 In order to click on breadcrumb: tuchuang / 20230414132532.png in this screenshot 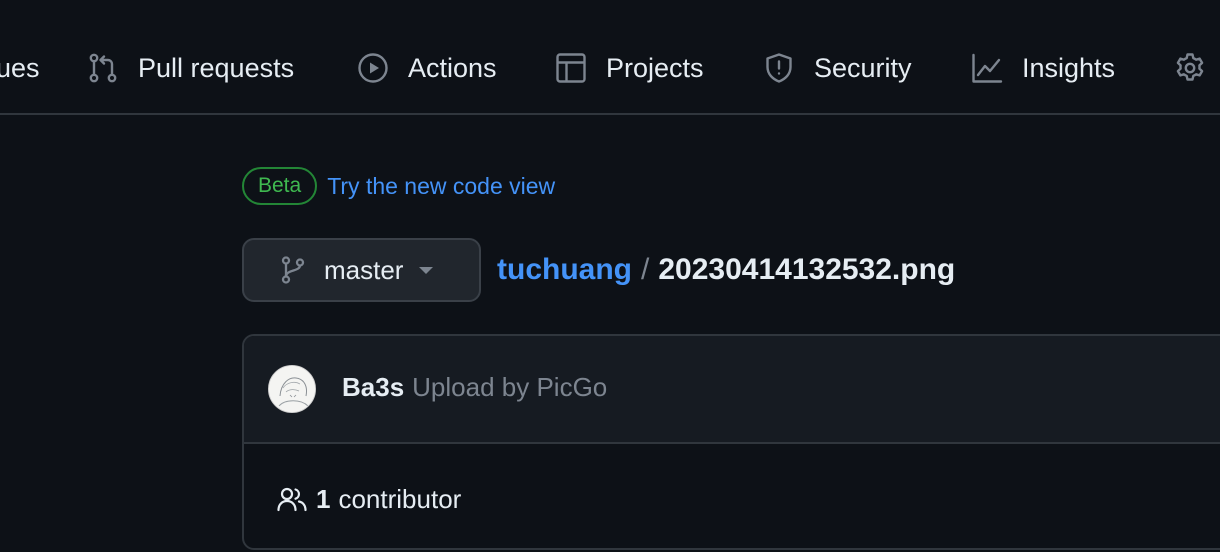, I will do `click(726, 270)`.